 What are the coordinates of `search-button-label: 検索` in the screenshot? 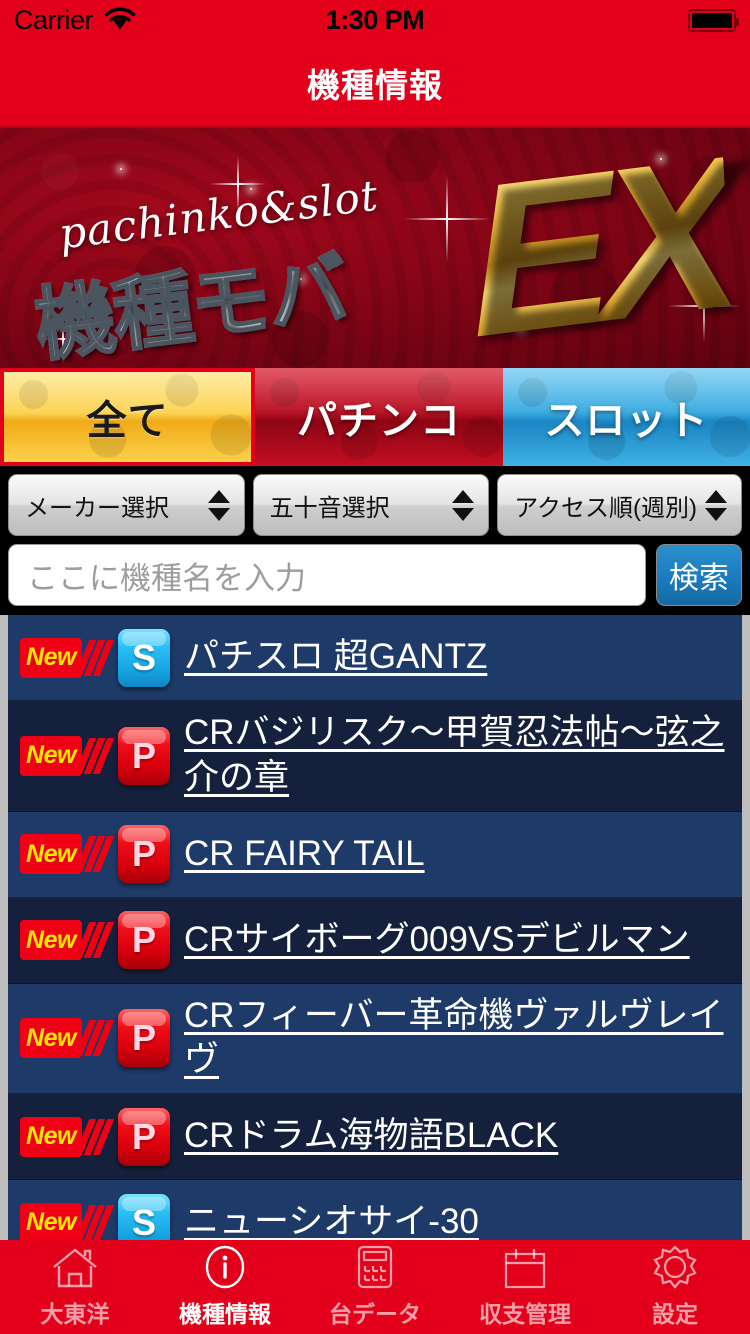 It's located at (699, 578).